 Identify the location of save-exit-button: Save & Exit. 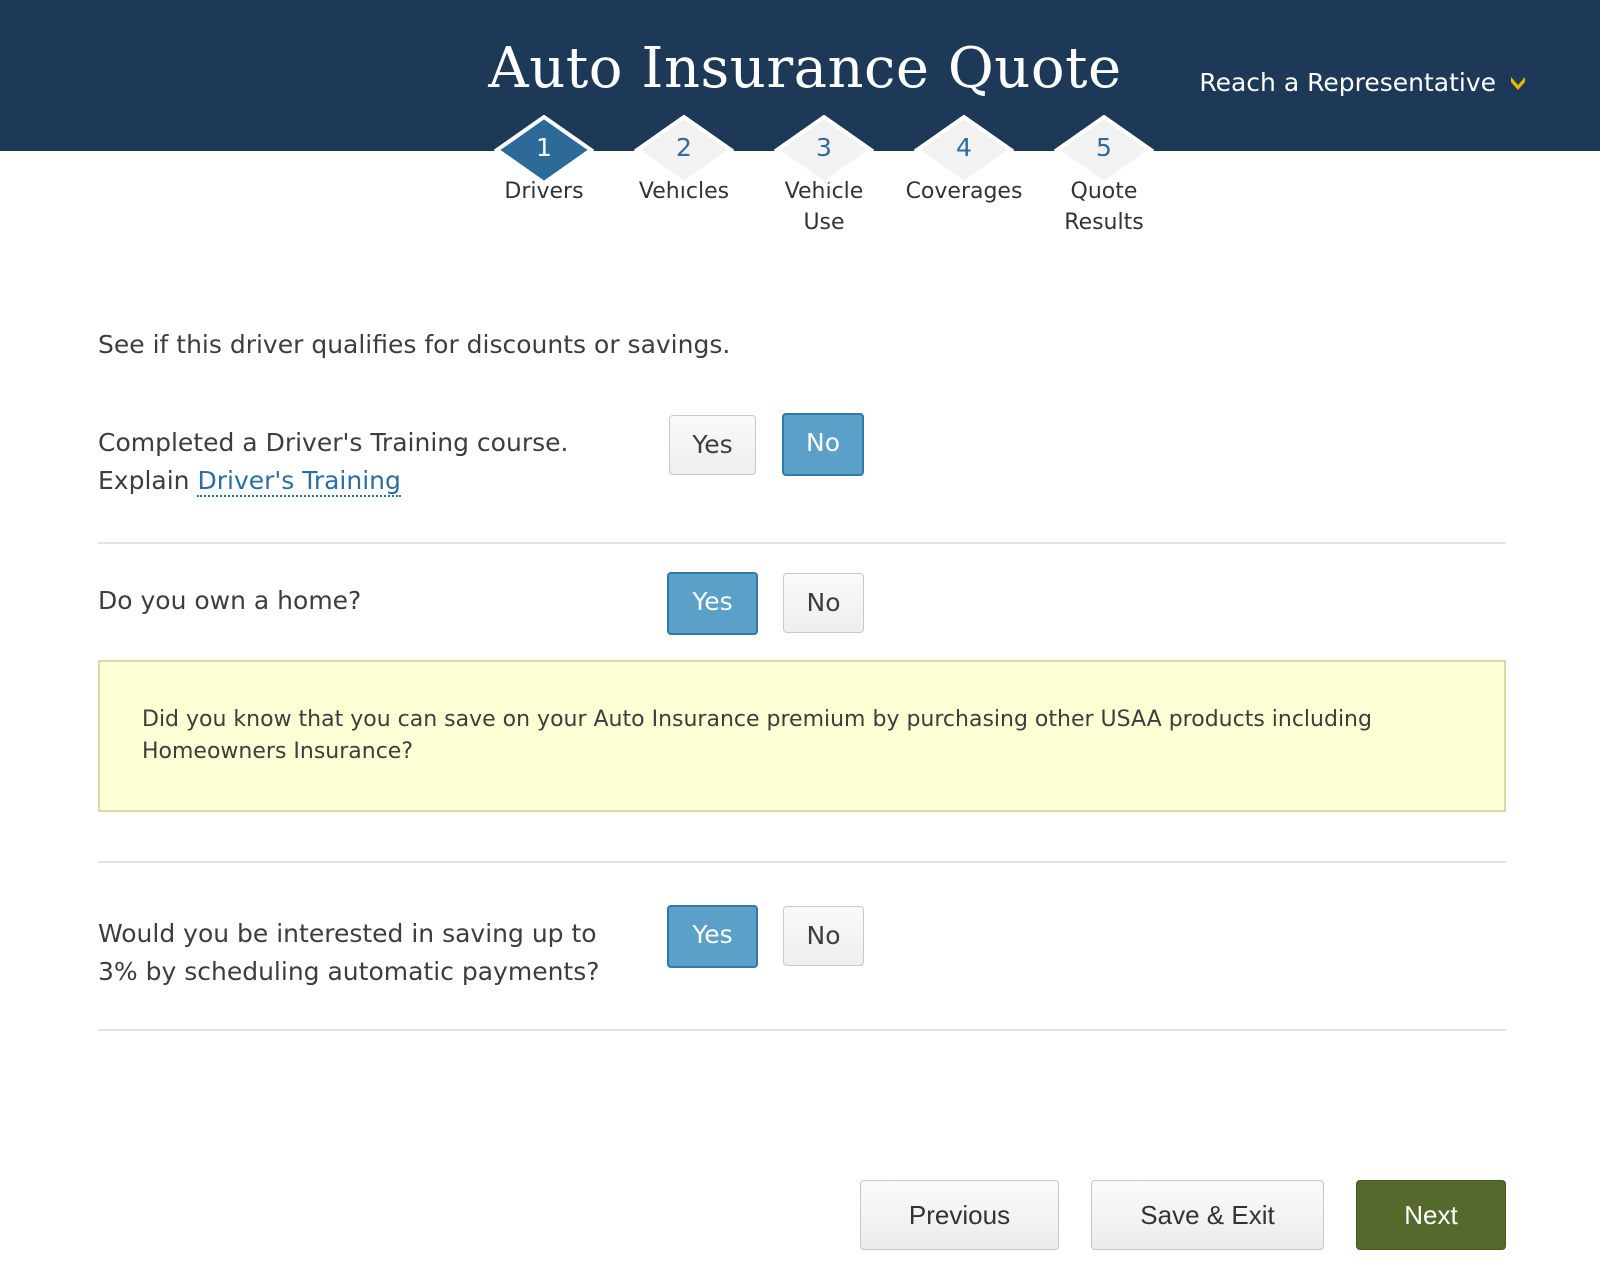
(1207, 1215).